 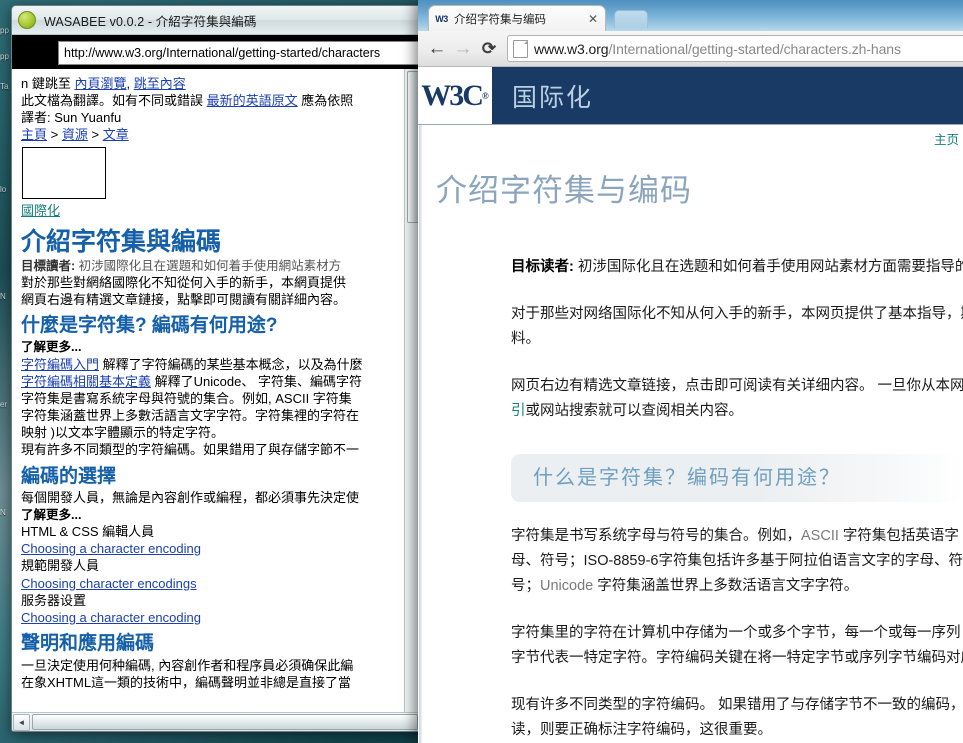 I want to click on url-host: www.w3.org, so click(x=571, y=48).